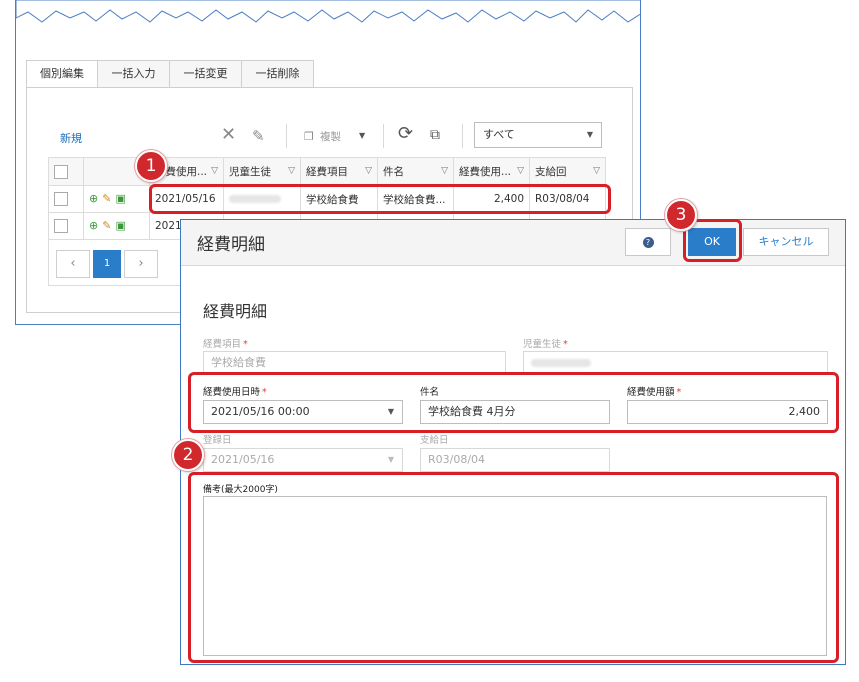 The image size is (859, 682). I want to click on date-label: 経費使用日時 *, so click(235, 391).